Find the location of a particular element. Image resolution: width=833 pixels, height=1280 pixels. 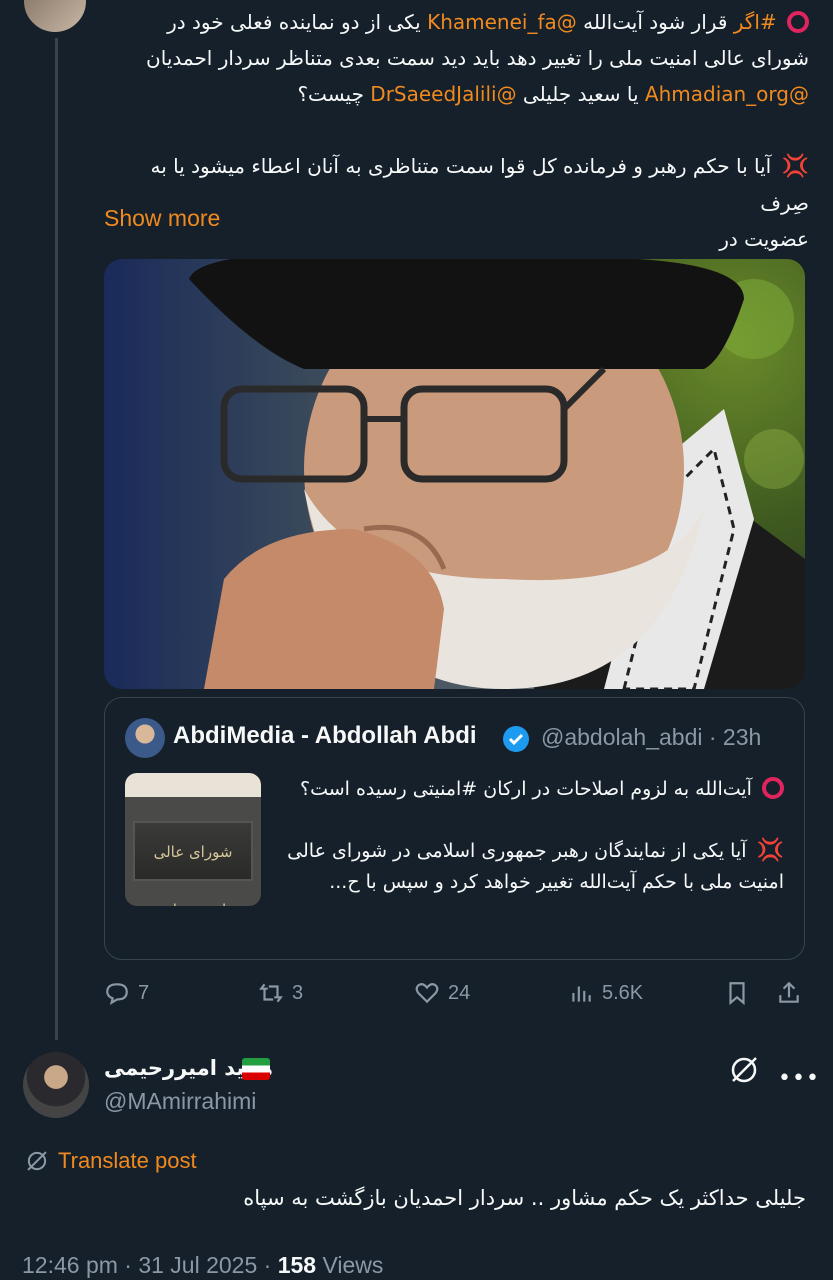

quoted-thumbnail: شورای عالی امنیت ملی is located at coordinates (193, 839).